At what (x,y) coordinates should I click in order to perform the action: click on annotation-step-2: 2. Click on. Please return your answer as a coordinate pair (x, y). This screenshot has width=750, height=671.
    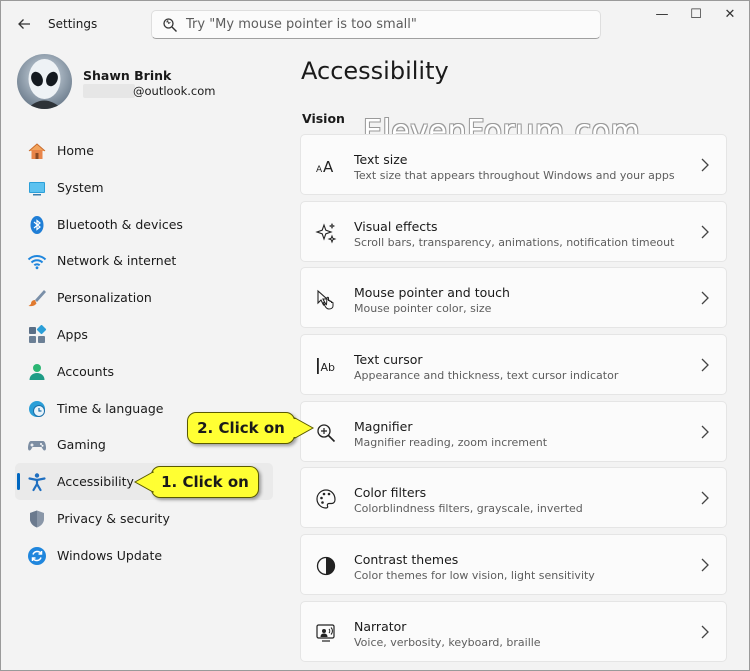
    Looking at the image, I should click on (251, 428).